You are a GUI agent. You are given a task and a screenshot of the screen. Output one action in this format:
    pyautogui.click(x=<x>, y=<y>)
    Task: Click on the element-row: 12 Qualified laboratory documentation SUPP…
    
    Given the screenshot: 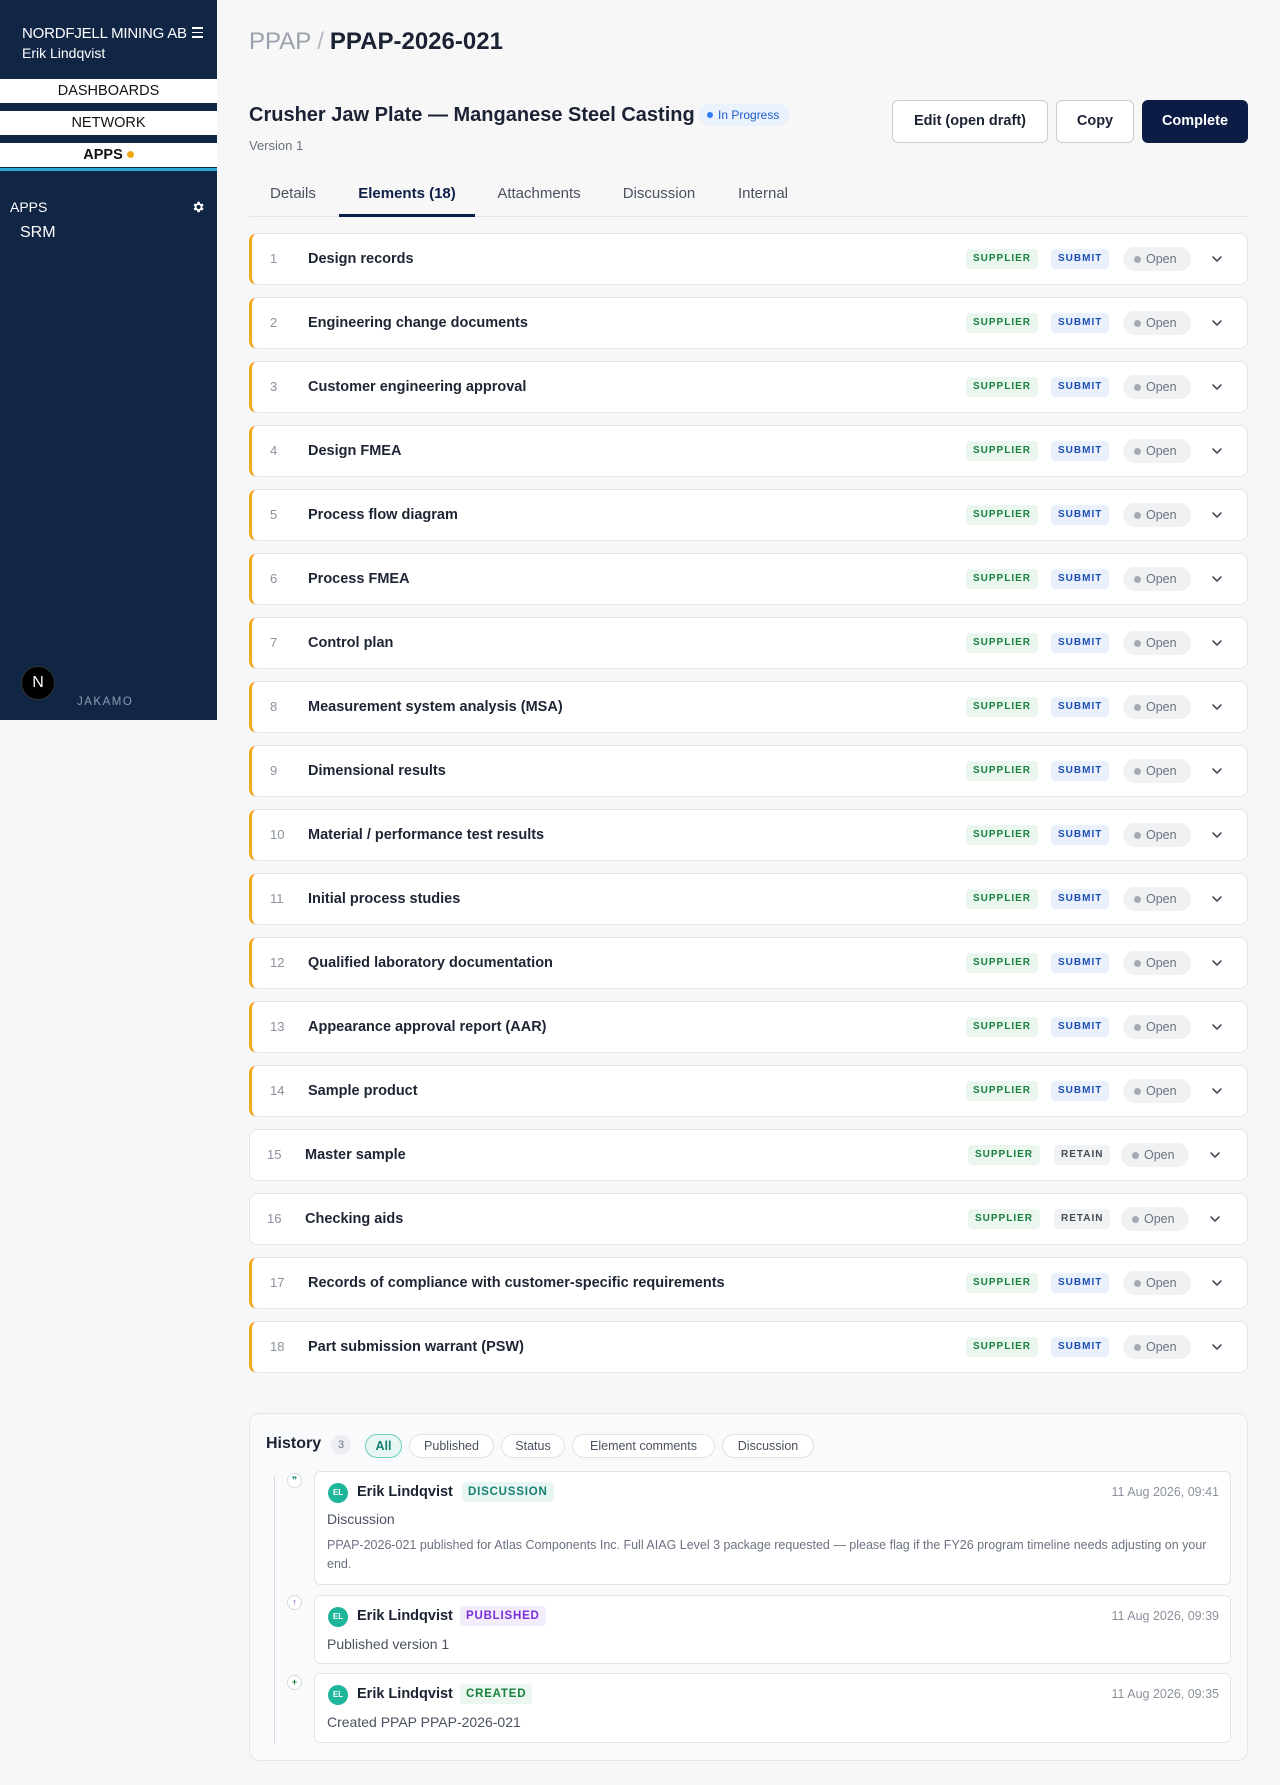 What is the action you would take?
    pyautogui.click(x=748, y=963)
    